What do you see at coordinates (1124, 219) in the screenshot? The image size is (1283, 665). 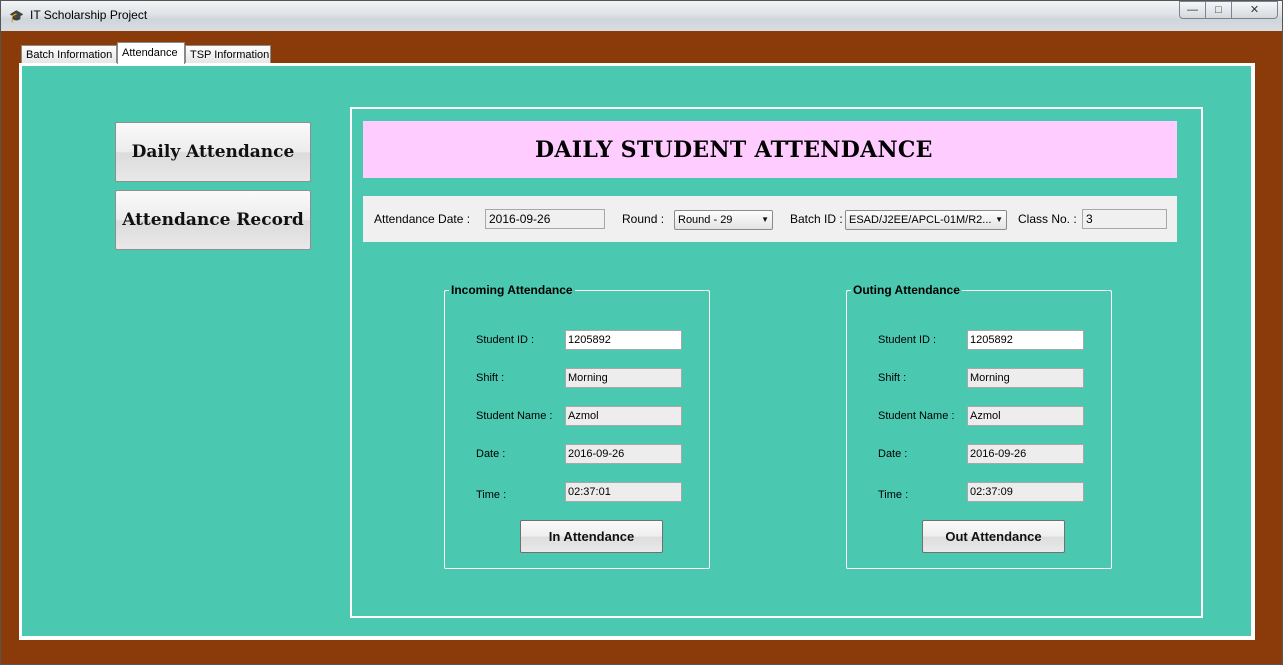 I see `class-no-field: 3` at bounding box center [1124, 219].